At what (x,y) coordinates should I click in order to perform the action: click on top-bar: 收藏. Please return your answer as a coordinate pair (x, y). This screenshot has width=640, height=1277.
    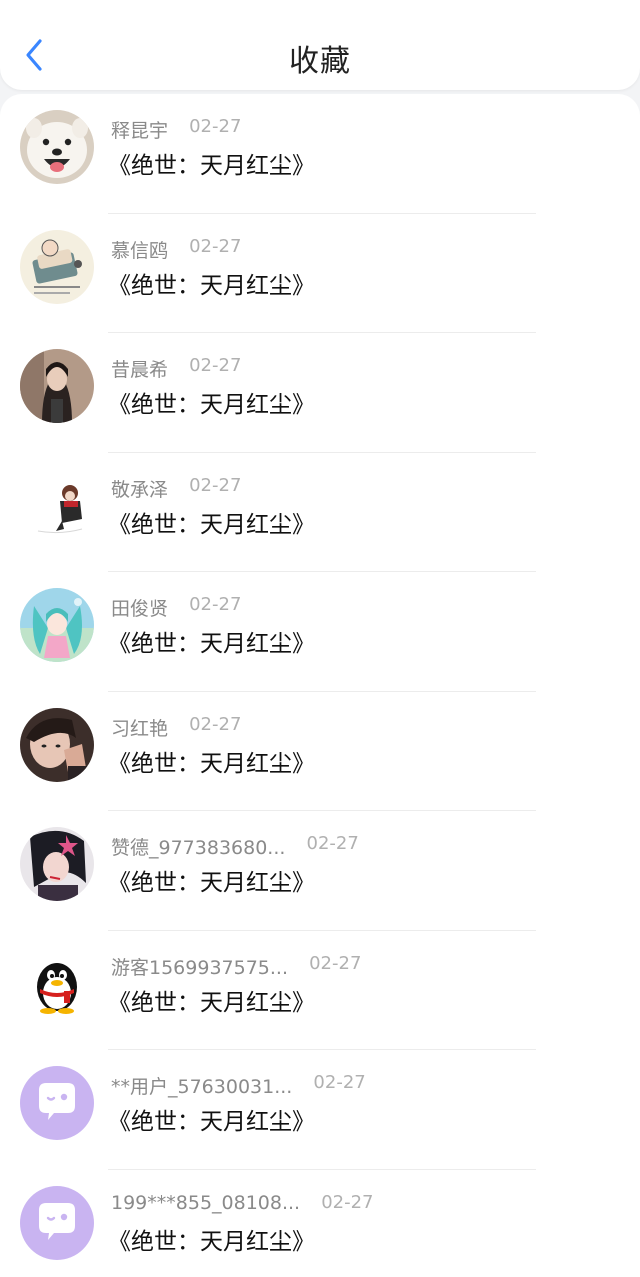
    Looking at the image, I should click on (320, 45).